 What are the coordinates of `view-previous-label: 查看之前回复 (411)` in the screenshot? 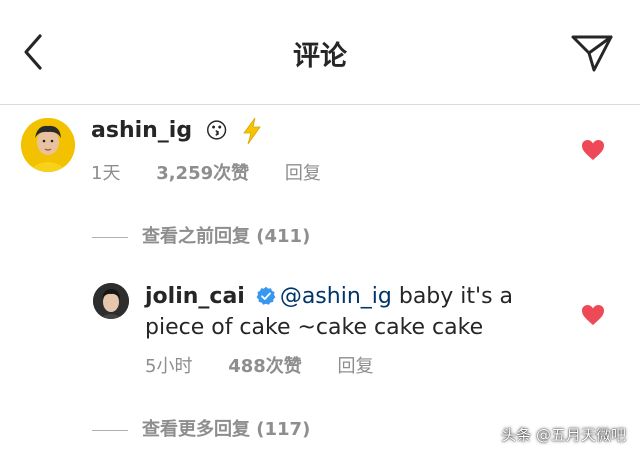 It's located at (226, 236).